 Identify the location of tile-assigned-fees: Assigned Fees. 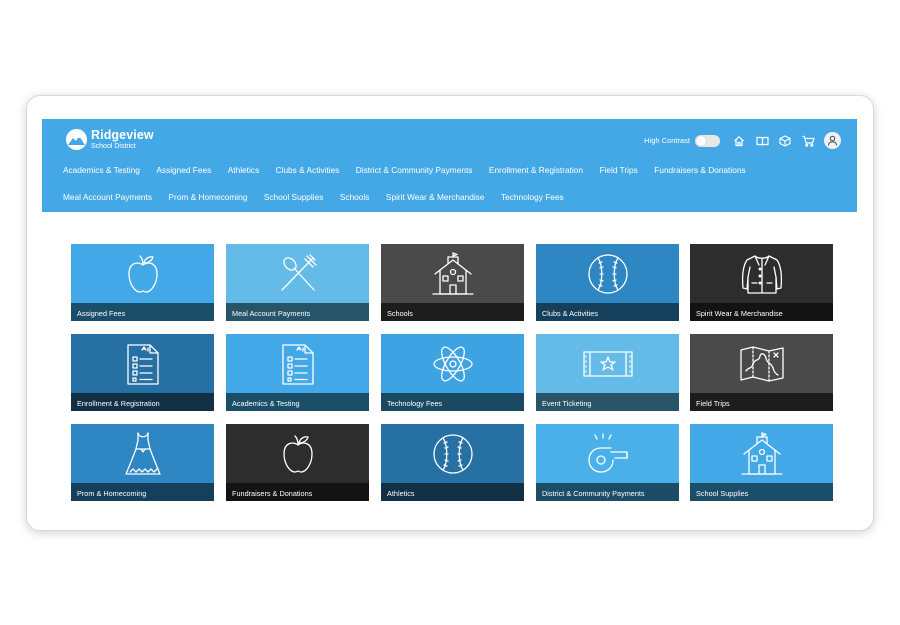
(142, 282).